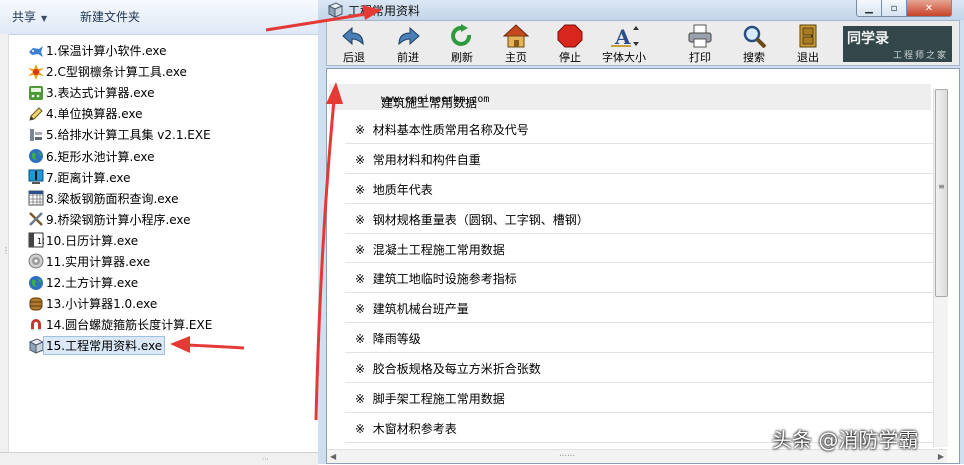 The width and height of the screenshot is (964, 465). I want to click on topic-link: ※ 降雨等级, so click(640, 338).